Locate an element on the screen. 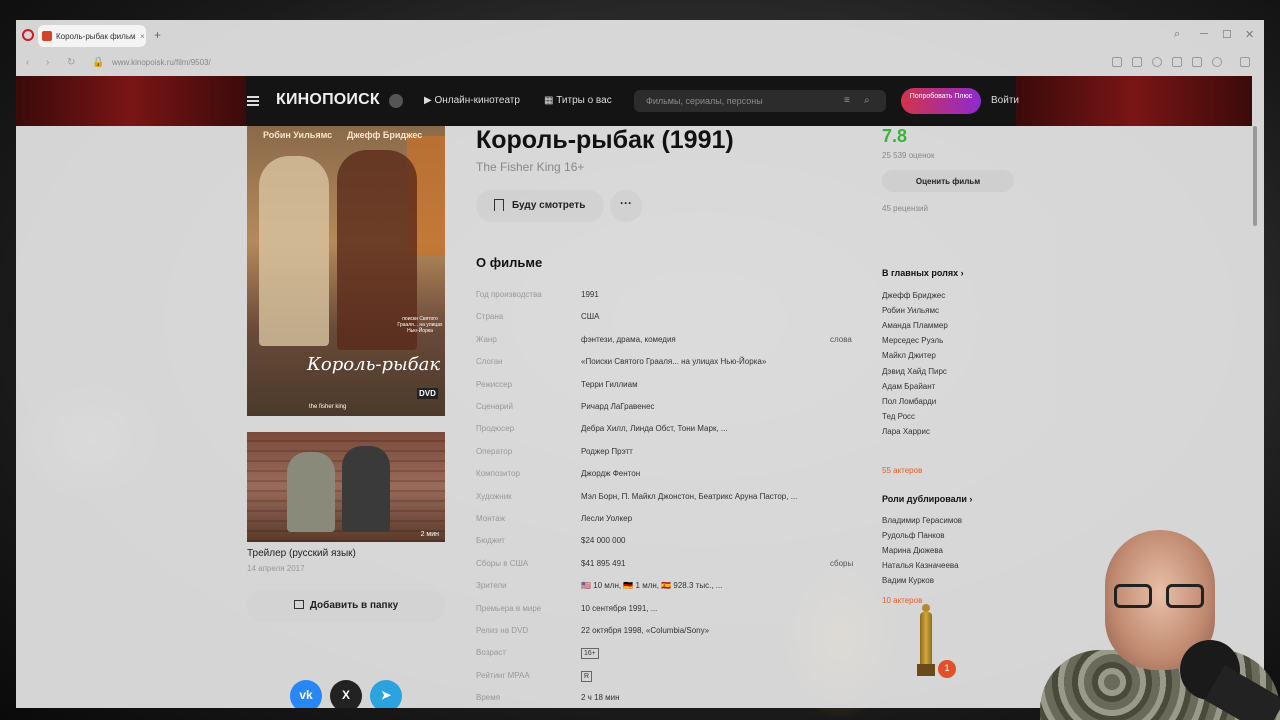  fact-value: Ричард ЛаГравенес is located at coordinates (618, 406).